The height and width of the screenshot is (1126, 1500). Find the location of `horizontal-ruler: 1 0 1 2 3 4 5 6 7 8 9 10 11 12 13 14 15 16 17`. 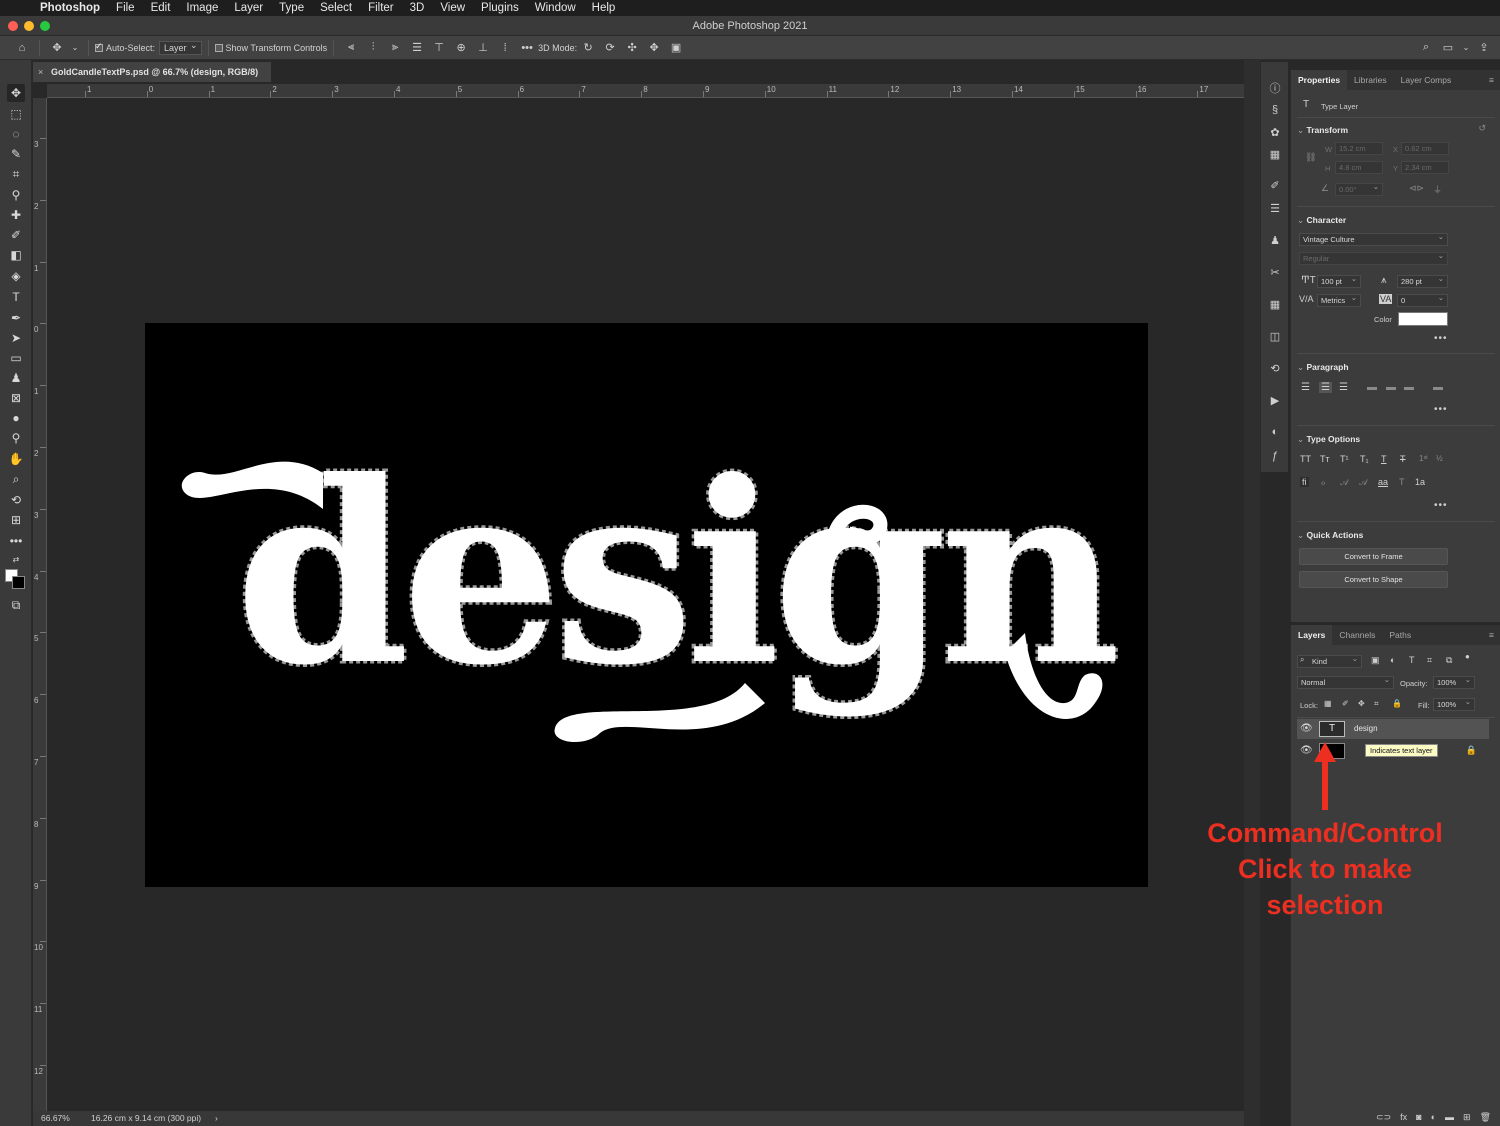

horizontal-ruler: 1 0 1 2 3 4 5 6 7 8 9 10 11 12 13 14 15 16 17 is located at coordinates (645, 91).